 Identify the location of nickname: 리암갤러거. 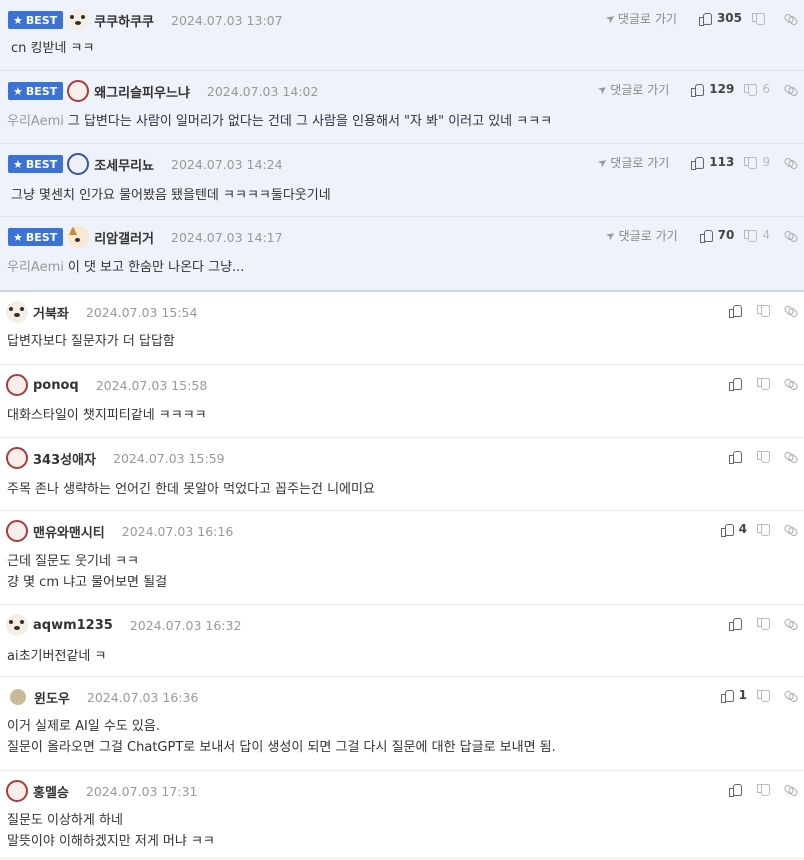
(124, 237).